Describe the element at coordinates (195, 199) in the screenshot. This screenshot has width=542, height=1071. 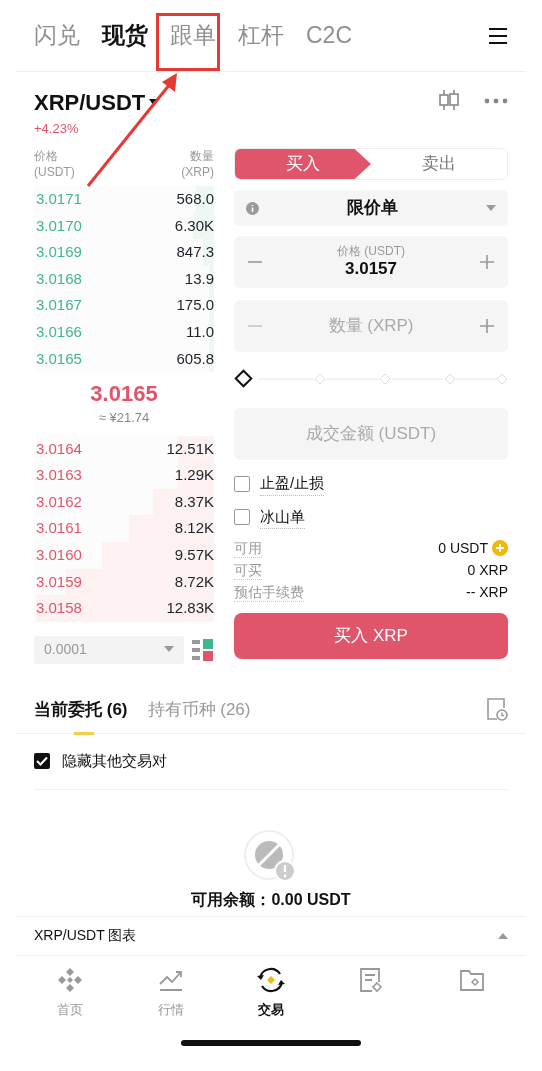
I see `quantity-cell-text: 568.0` at that location.